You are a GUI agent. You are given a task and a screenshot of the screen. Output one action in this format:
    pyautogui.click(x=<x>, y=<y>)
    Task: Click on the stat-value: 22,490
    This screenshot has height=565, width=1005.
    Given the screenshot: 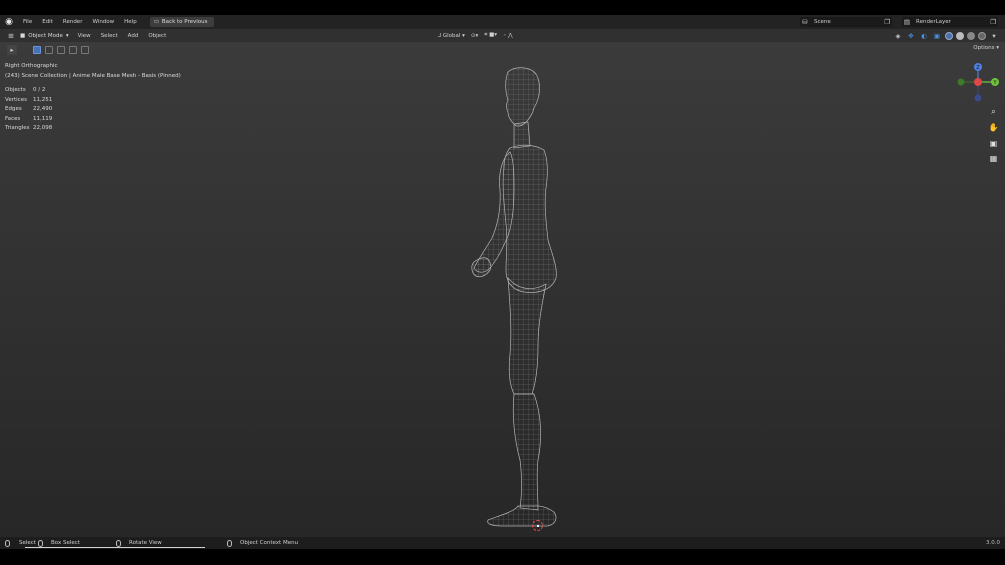 What is the action you would take?
    pyautogui.click(x=43, y=109)
    